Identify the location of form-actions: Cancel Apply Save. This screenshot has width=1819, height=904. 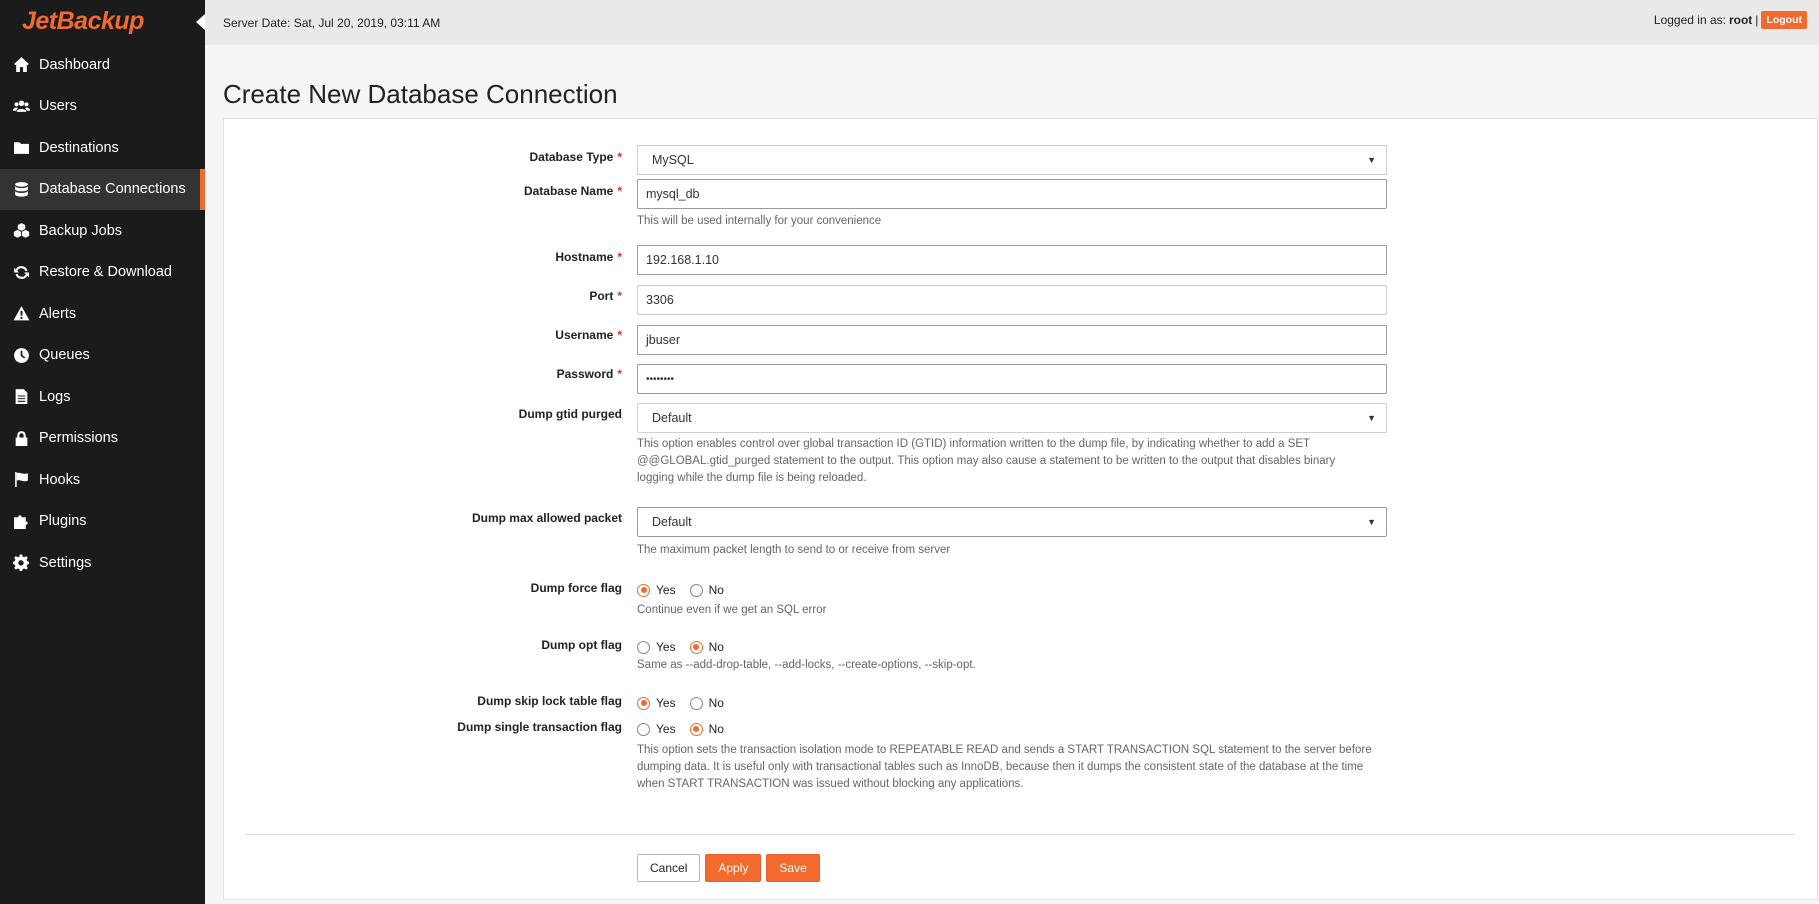
(731, 868).